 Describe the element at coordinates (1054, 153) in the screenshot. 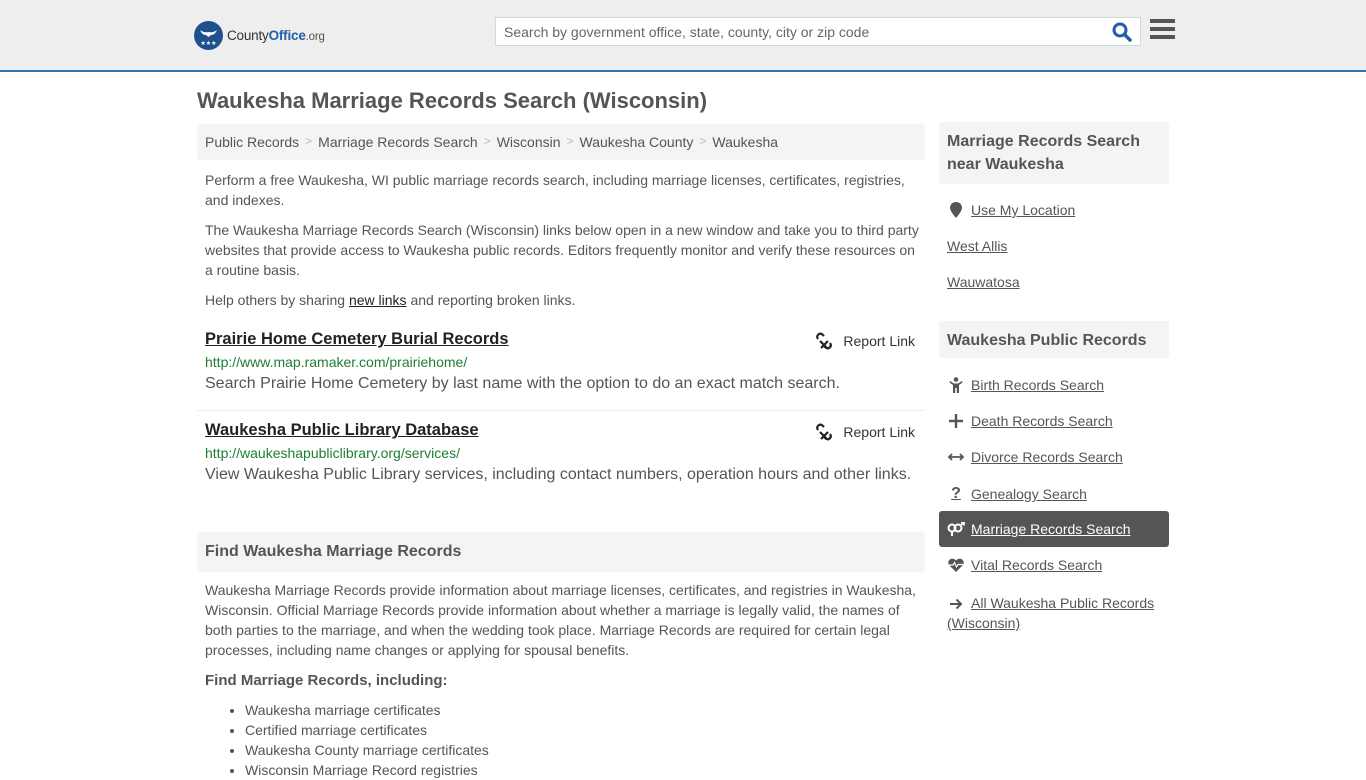

I see `nearby-heading: Marriage Records Search near Waukesha` at that location.